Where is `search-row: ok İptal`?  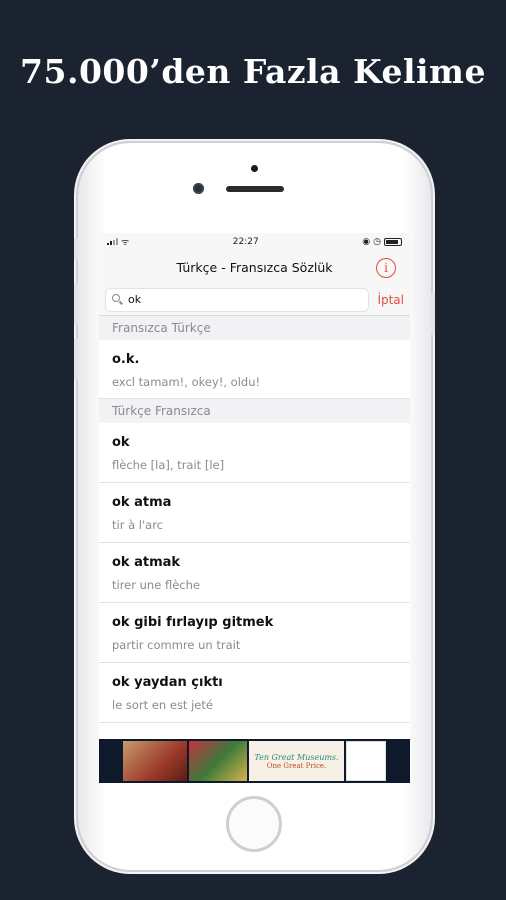
search-row: ok İptal is located at coordinates (254, 300).